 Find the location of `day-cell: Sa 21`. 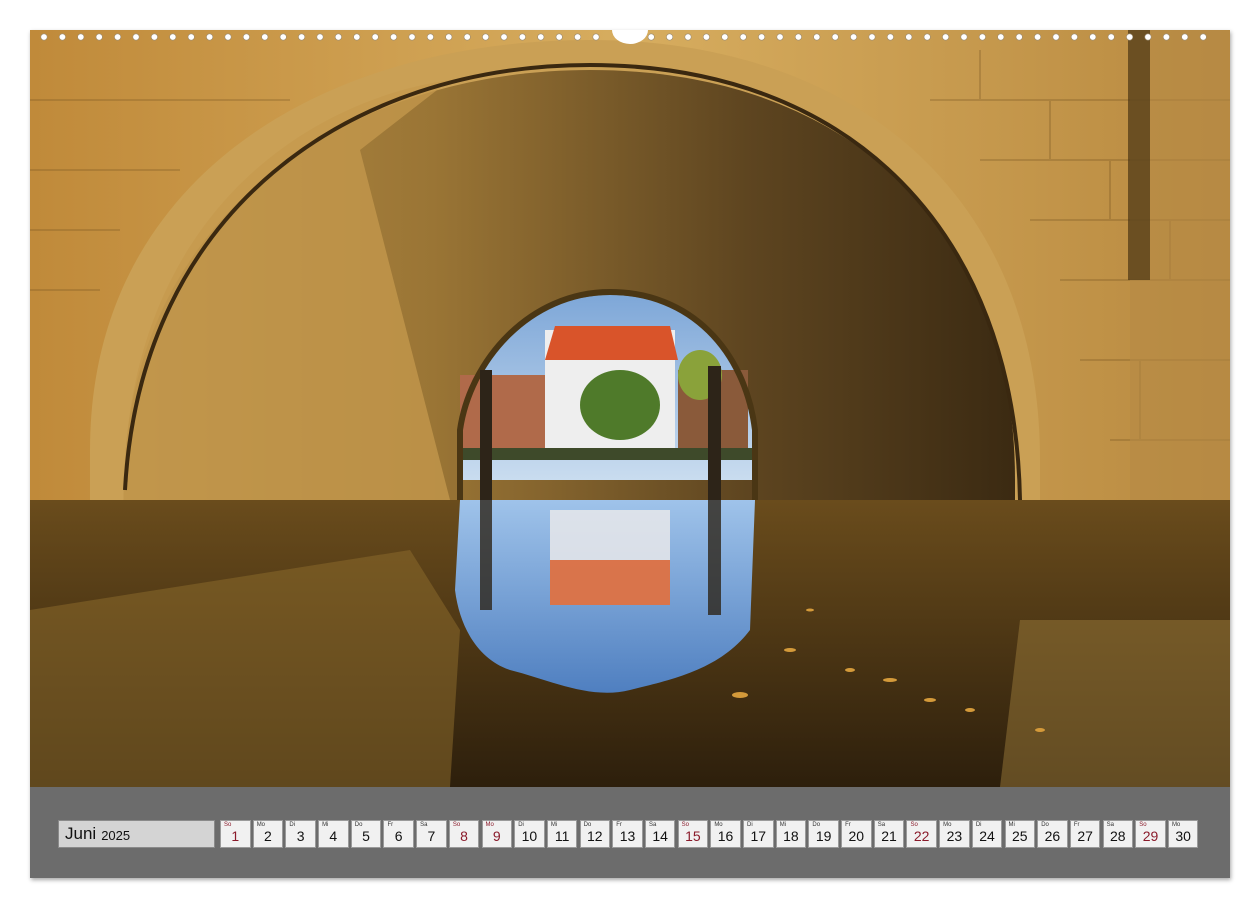

day-cell: Sa 21 is located at coordinates (889, 834).